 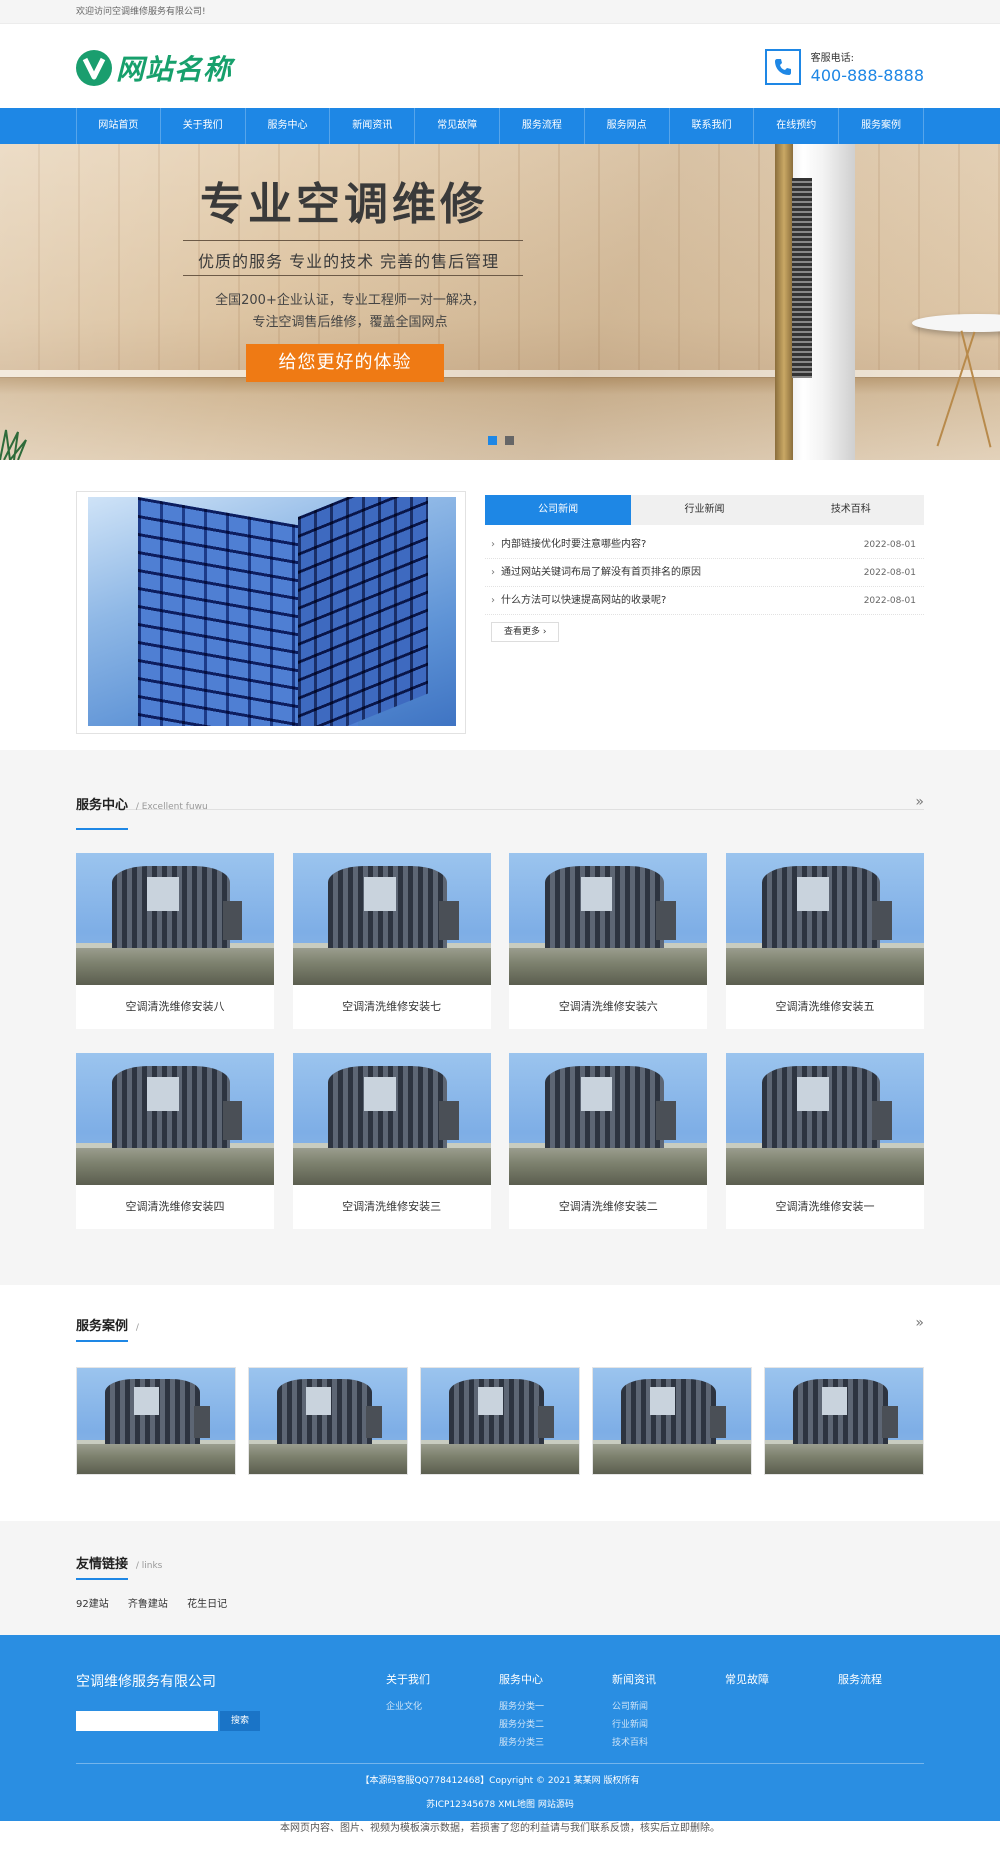 I want to click on nav-item-news: 新闻资讯, so click(x=373, y=126).